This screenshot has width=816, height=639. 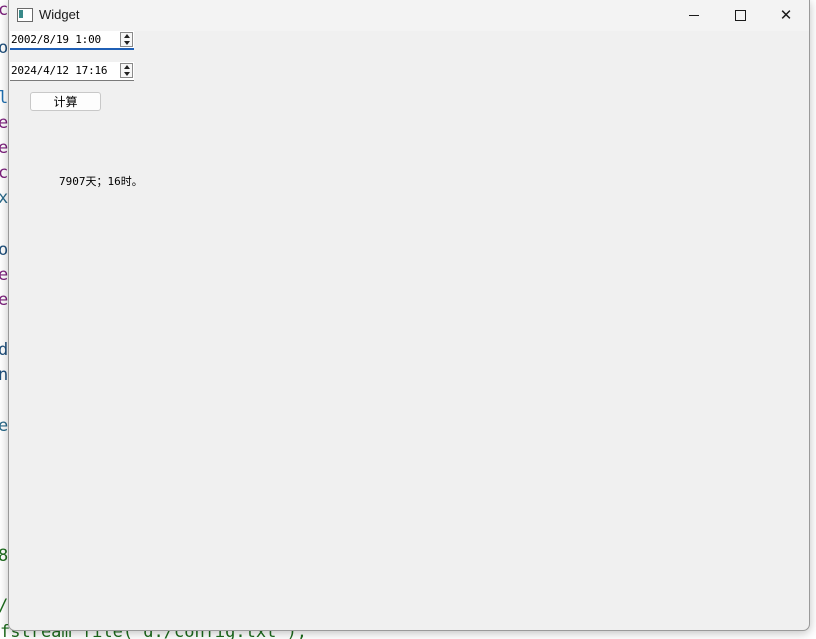 I want to click on bg-code-fragment: d, so click(x=4, y=350).